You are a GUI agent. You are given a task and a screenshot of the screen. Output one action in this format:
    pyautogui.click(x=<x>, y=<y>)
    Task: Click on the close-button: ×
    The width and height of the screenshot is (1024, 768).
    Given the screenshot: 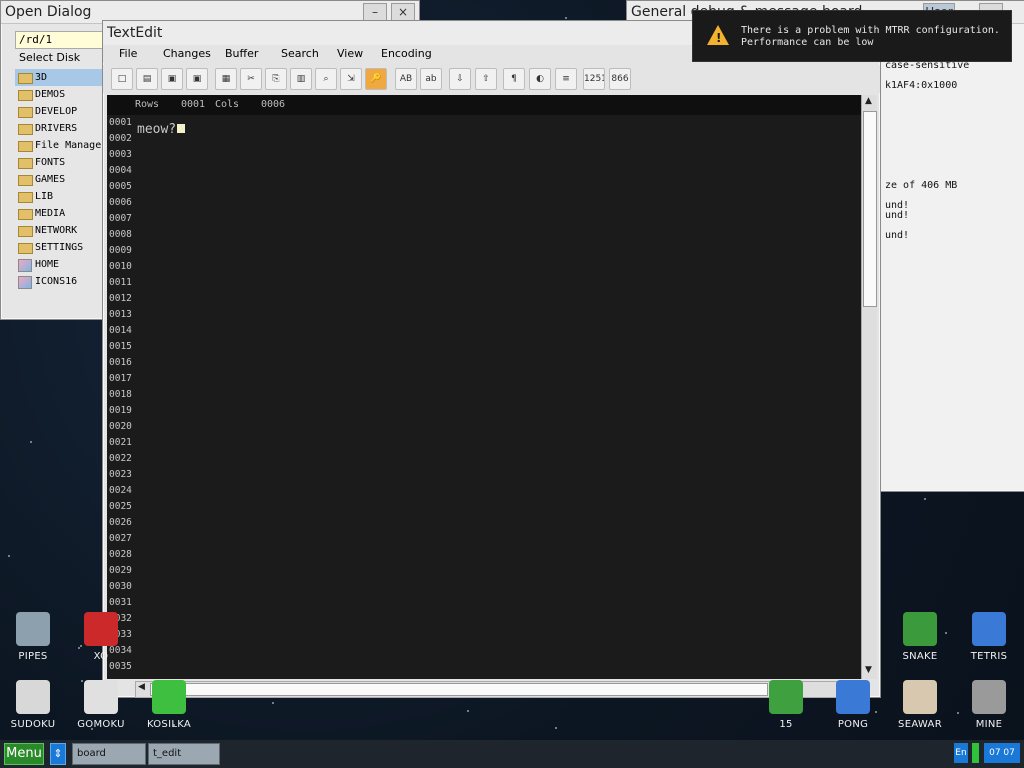 What is the action you would take?
    pyautogui.click(x=403, y=12)
    